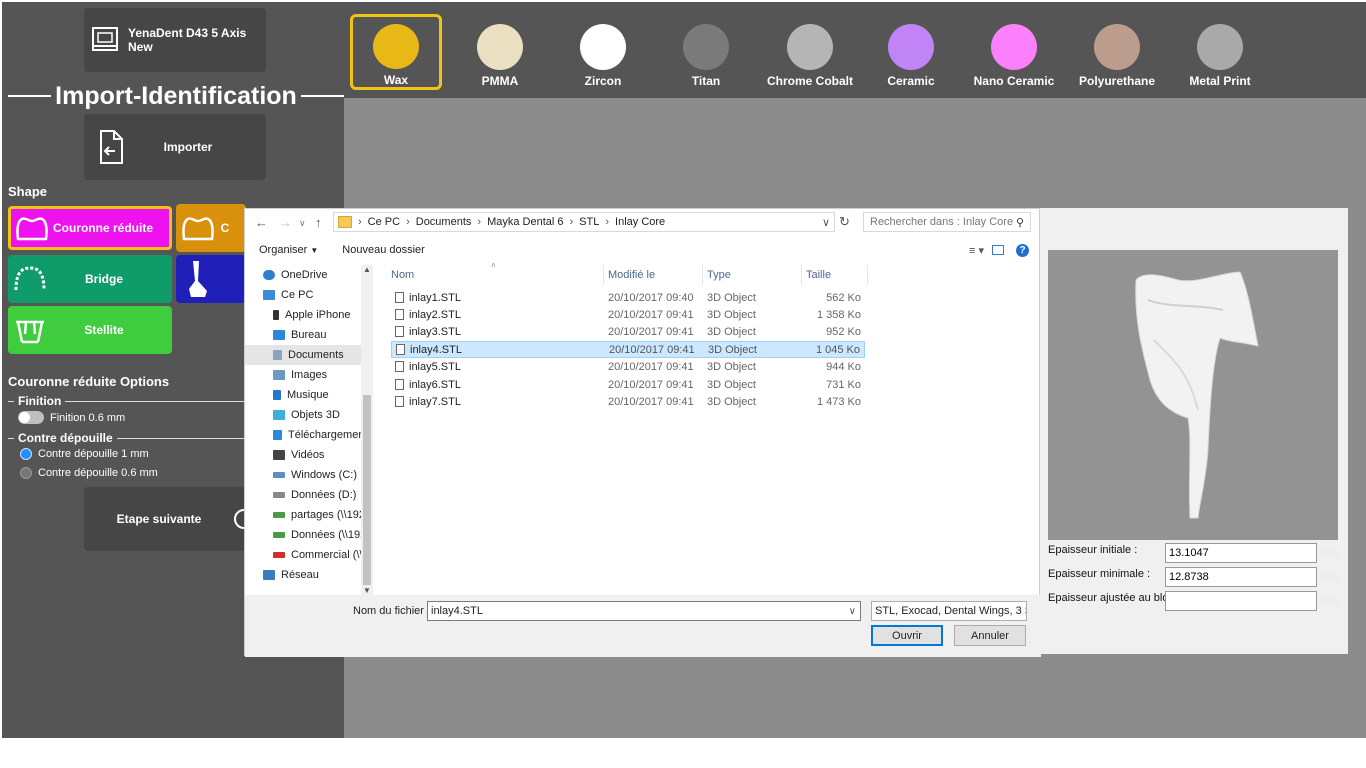  What do you see at coordinates (949, 611) in the screenshot?
I see `filetype-select: STL, Exocad, Dental Wings, 3 Sh ∨` at bounding box center [949, 611].